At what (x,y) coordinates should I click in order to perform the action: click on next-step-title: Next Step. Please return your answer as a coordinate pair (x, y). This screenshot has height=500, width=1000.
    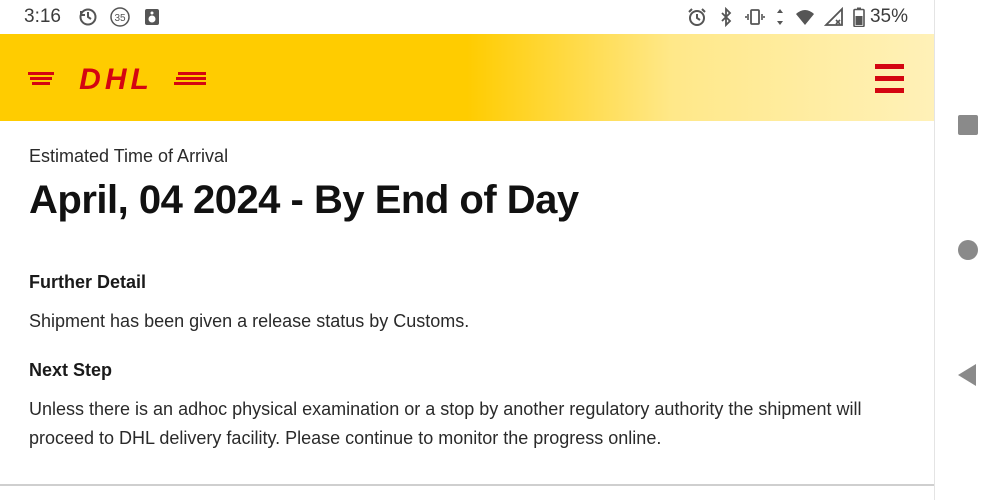
    Looking at the image, I should click on (71, 370).